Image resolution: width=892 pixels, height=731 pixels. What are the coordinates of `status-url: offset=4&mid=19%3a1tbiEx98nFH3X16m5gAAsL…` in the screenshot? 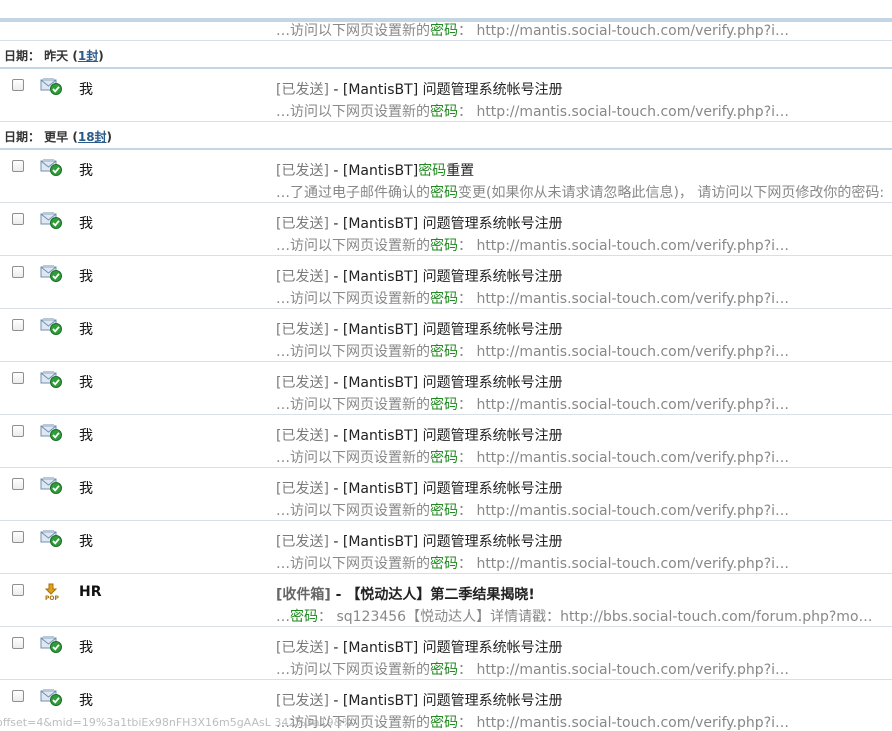 It's located at (176, 722).